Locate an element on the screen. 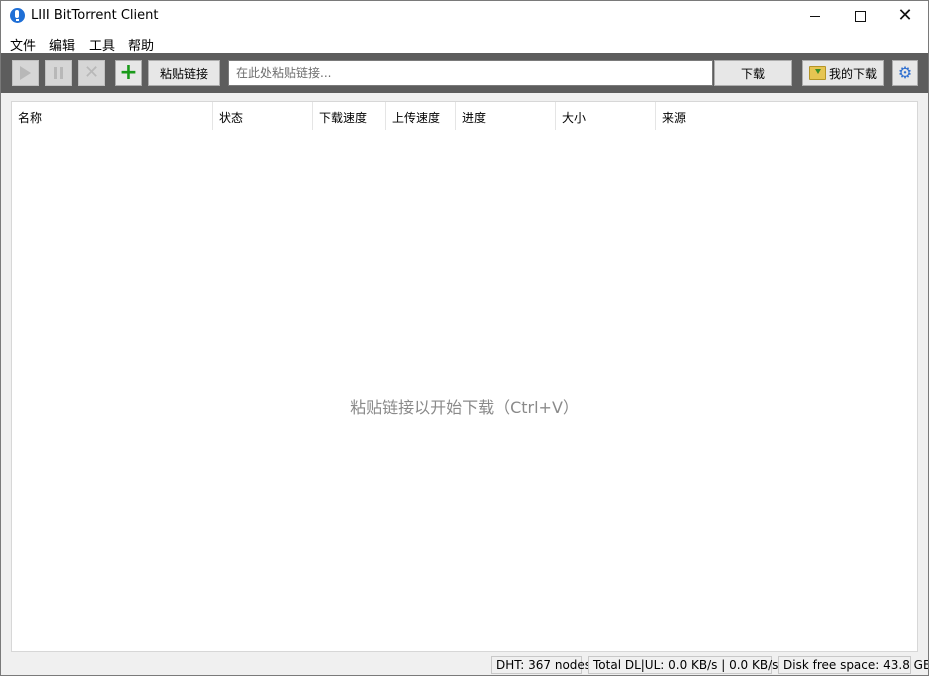  menu-bar: 文件 编辑 工具 帮助 is located at coordinates (464, 42).